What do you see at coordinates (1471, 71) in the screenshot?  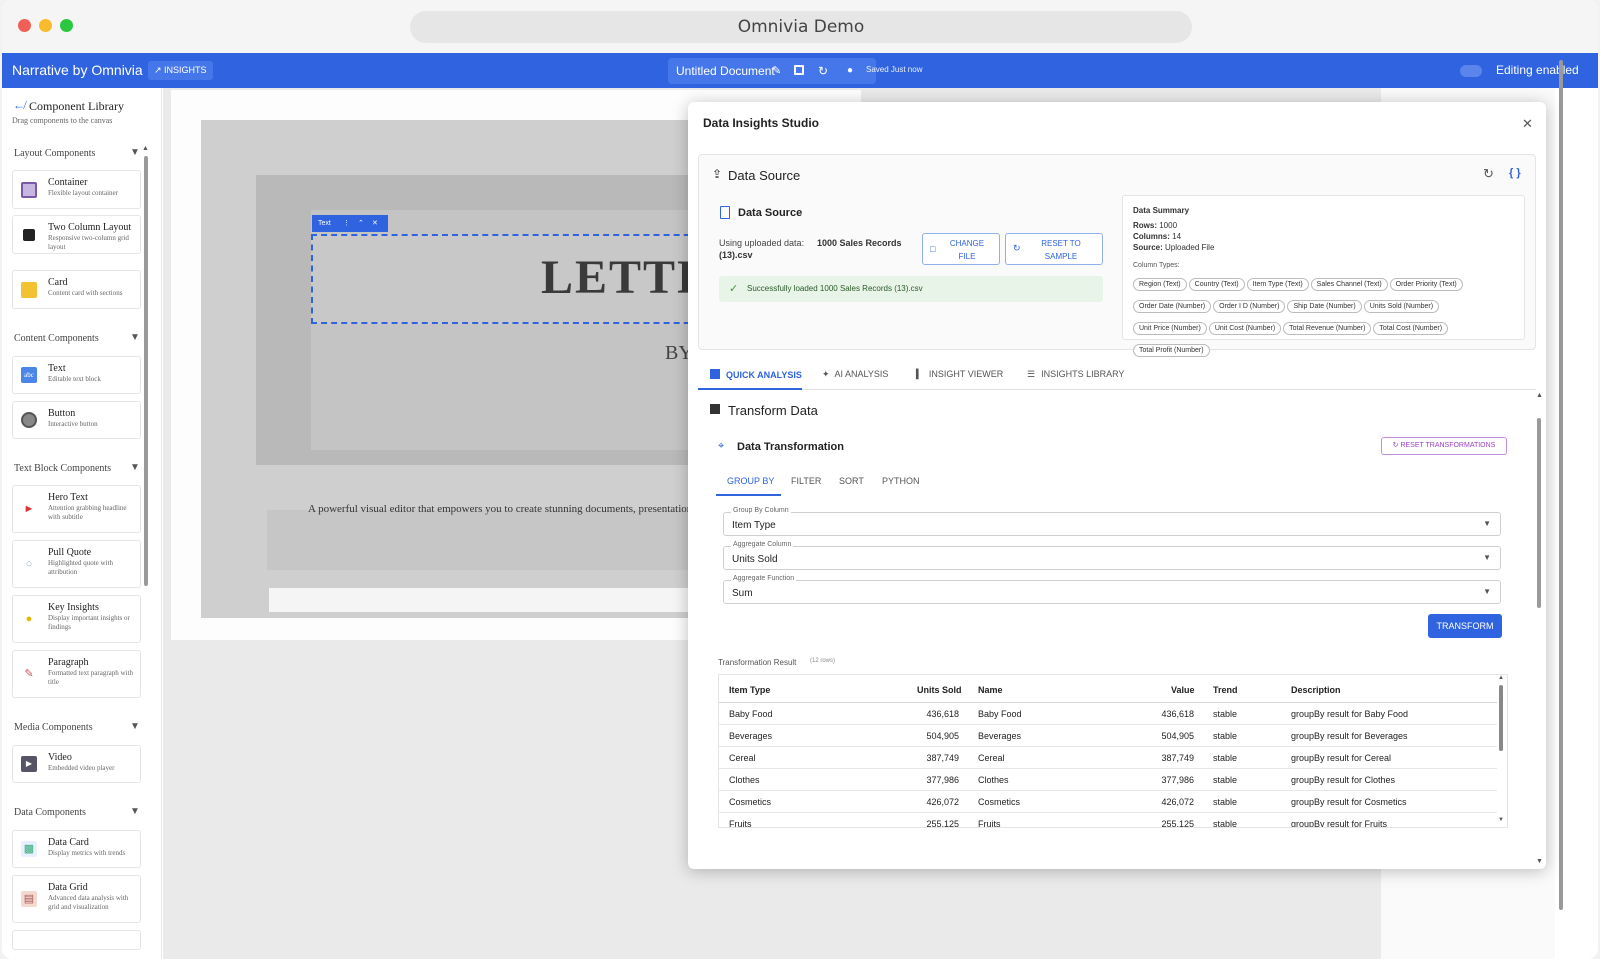 I see `editing-toggle` at bounding box center [1471, 71].